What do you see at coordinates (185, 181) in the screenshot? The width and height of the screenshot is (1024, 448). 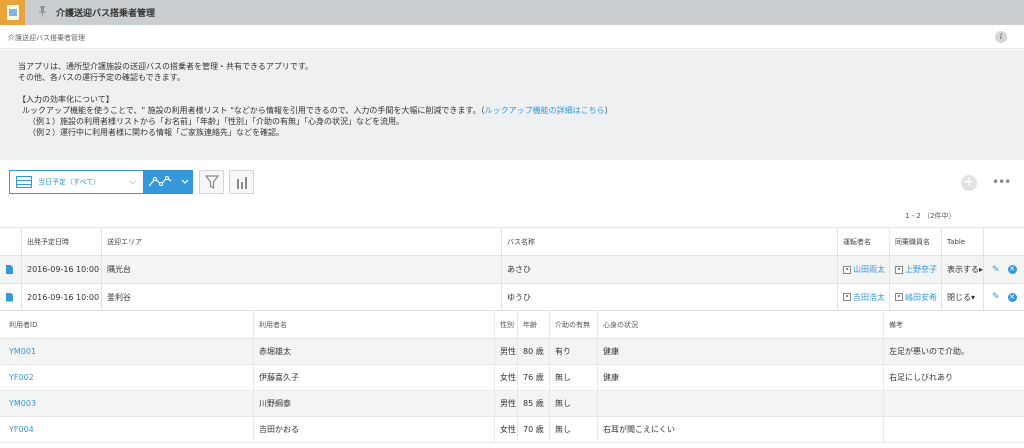 I see `chevron-down-icon` at bounding box center [185, 181].